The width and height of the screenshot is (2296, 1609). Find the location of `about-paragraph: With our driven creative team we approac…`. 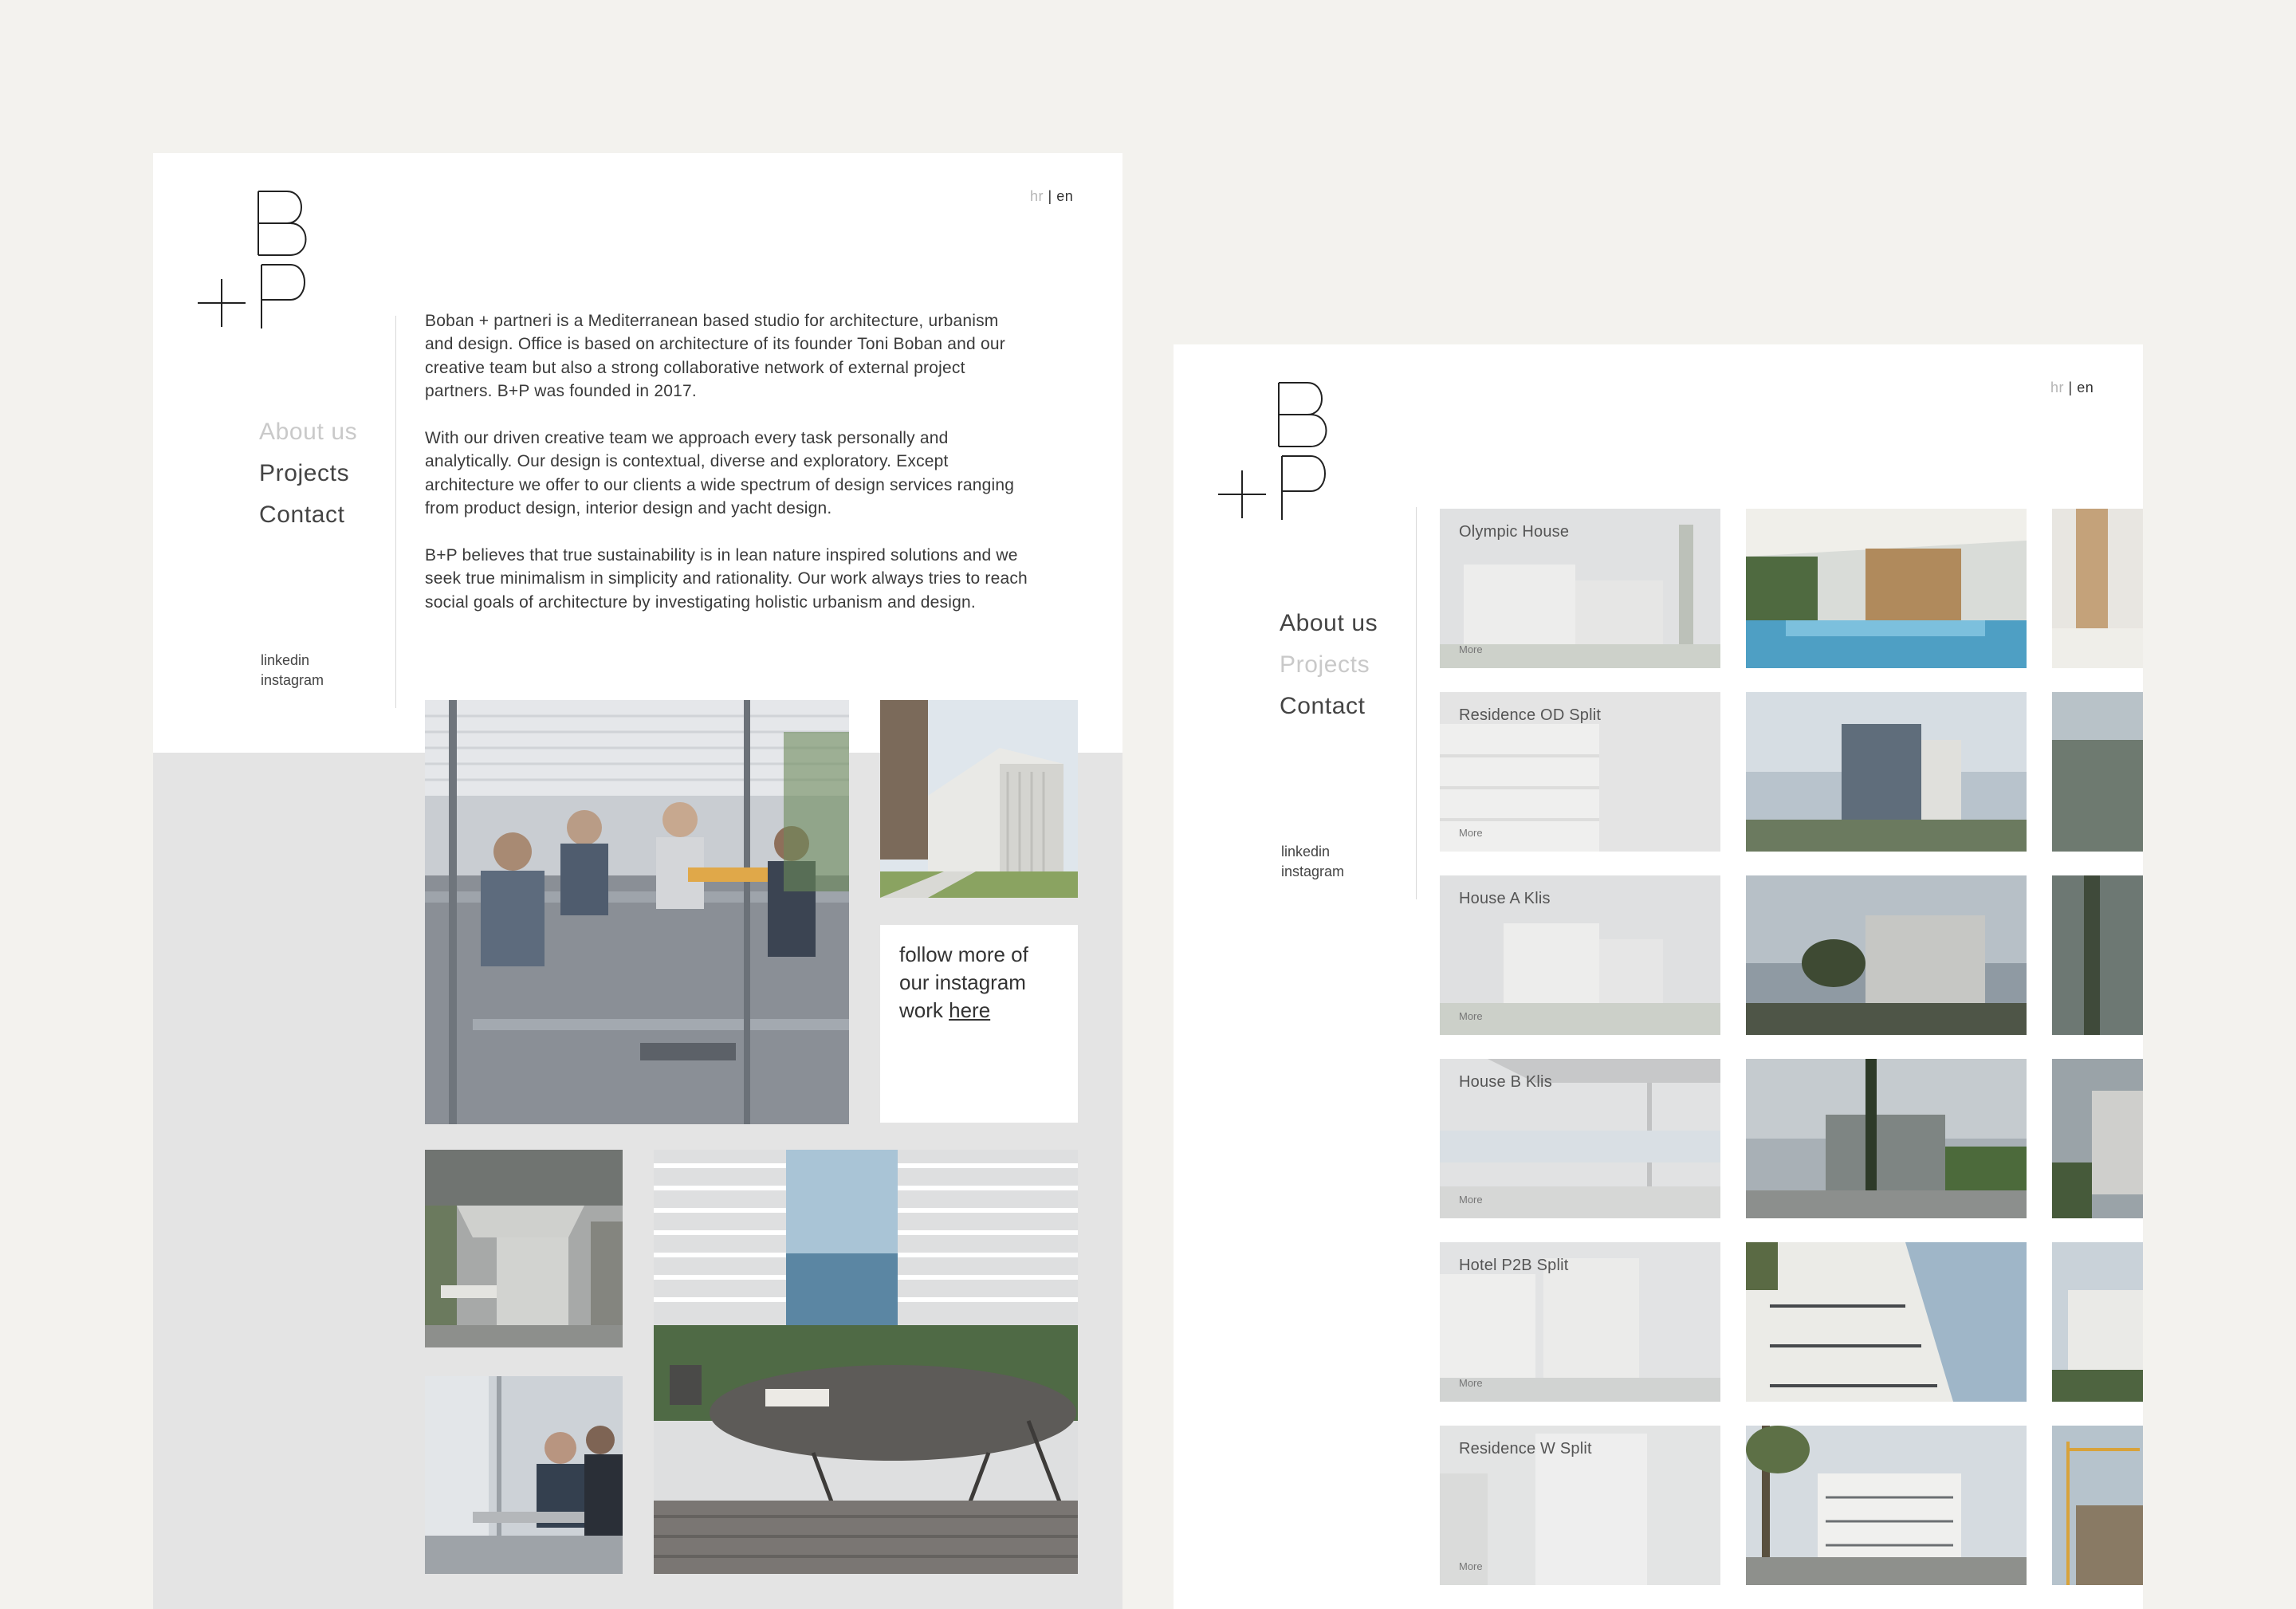

about-paragraph: With our driven creative team we approac… is located at coordinates (720, 473).